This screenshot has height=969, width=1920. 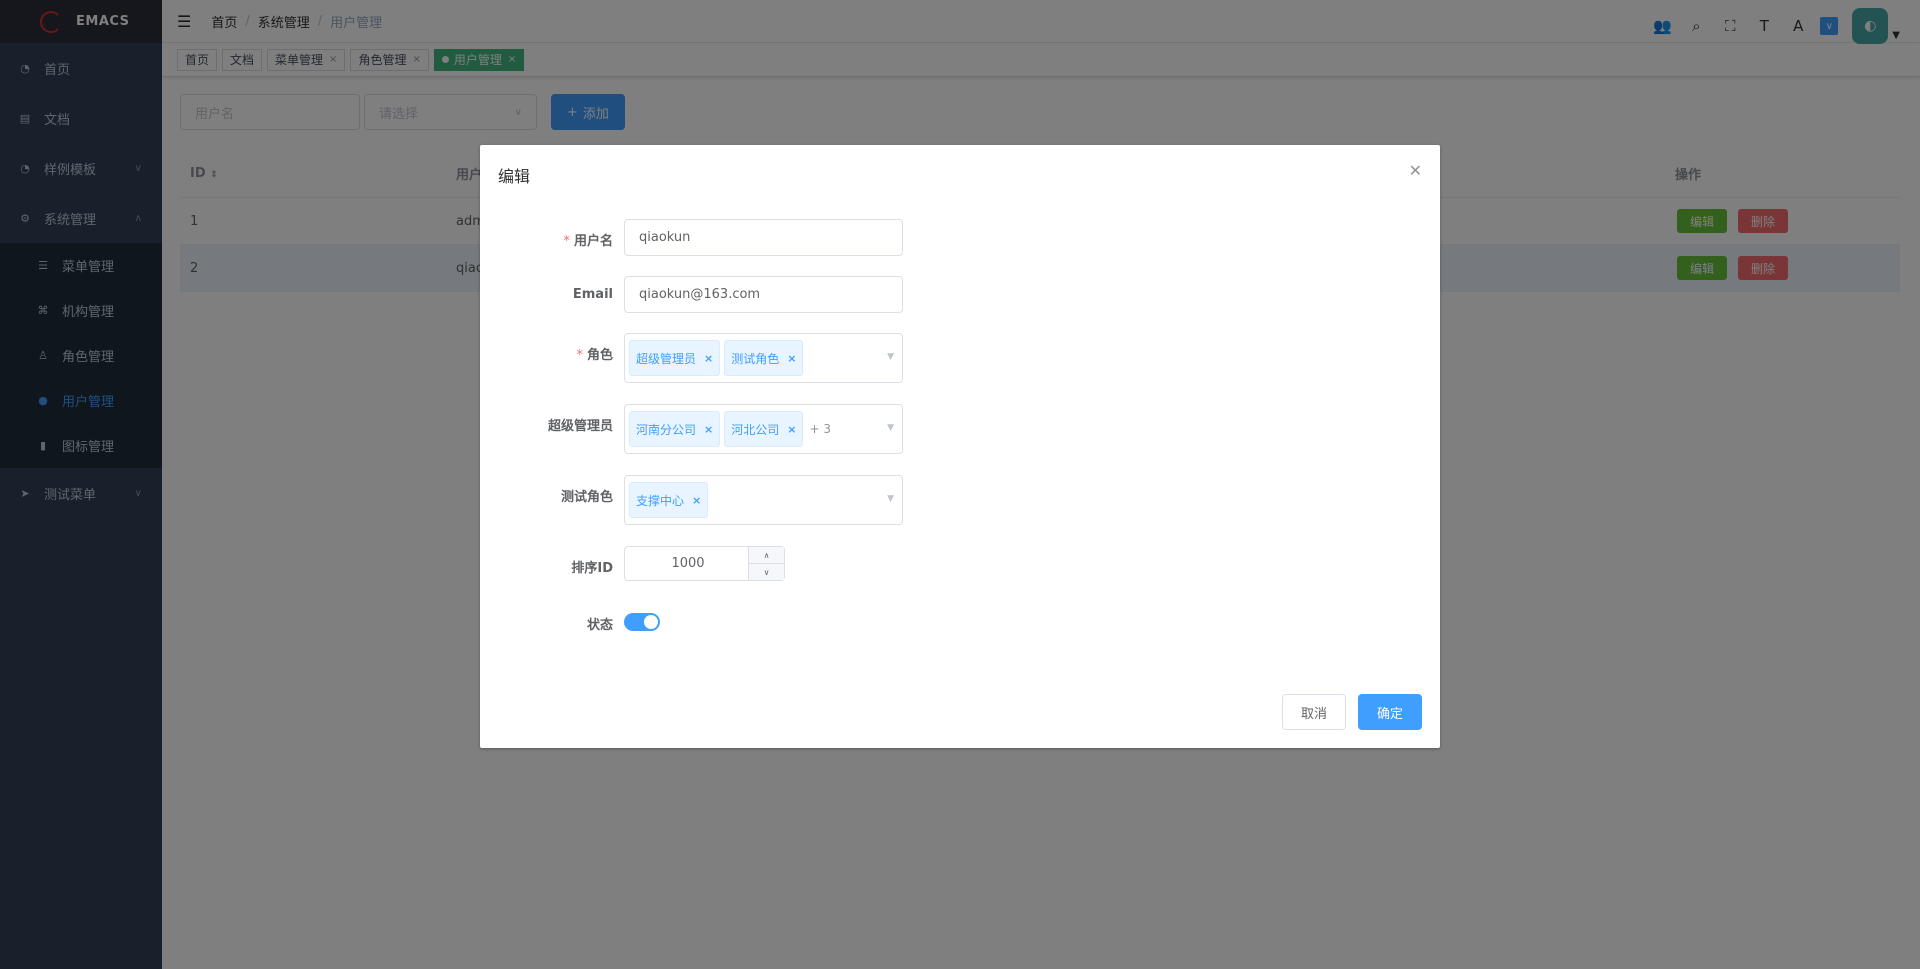 I want to click on chip-label: 河北公司, so click(x=755, y=429).